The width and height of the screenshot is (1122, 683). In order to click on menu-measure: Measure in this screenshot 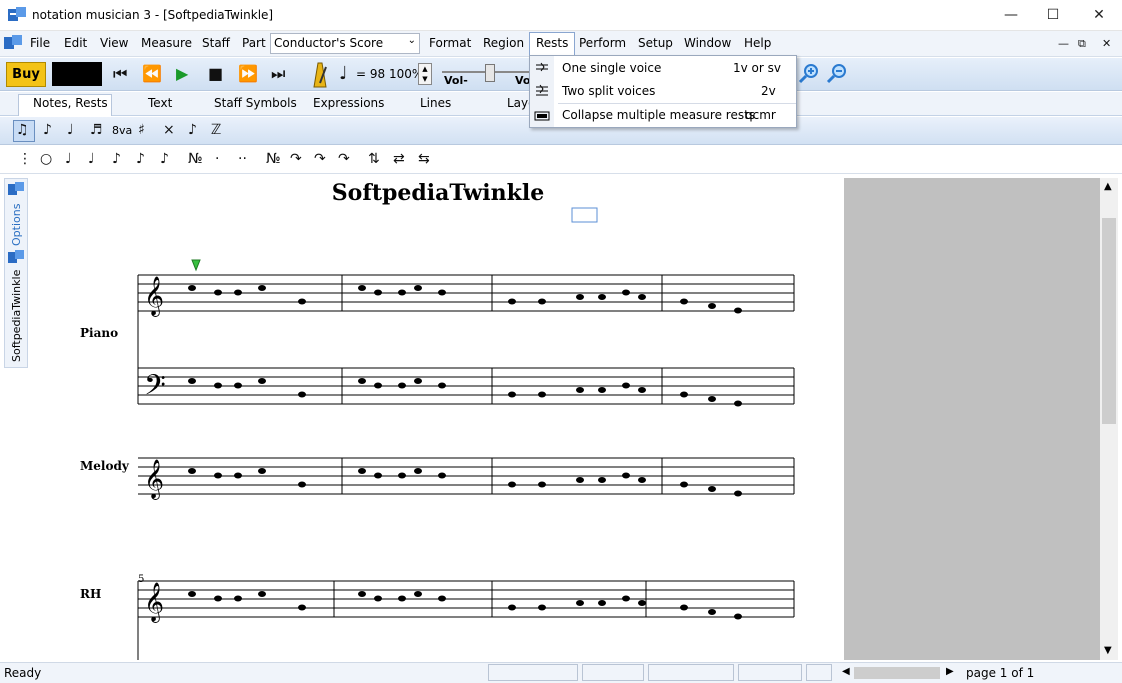, I will do `click(166, 43)`.